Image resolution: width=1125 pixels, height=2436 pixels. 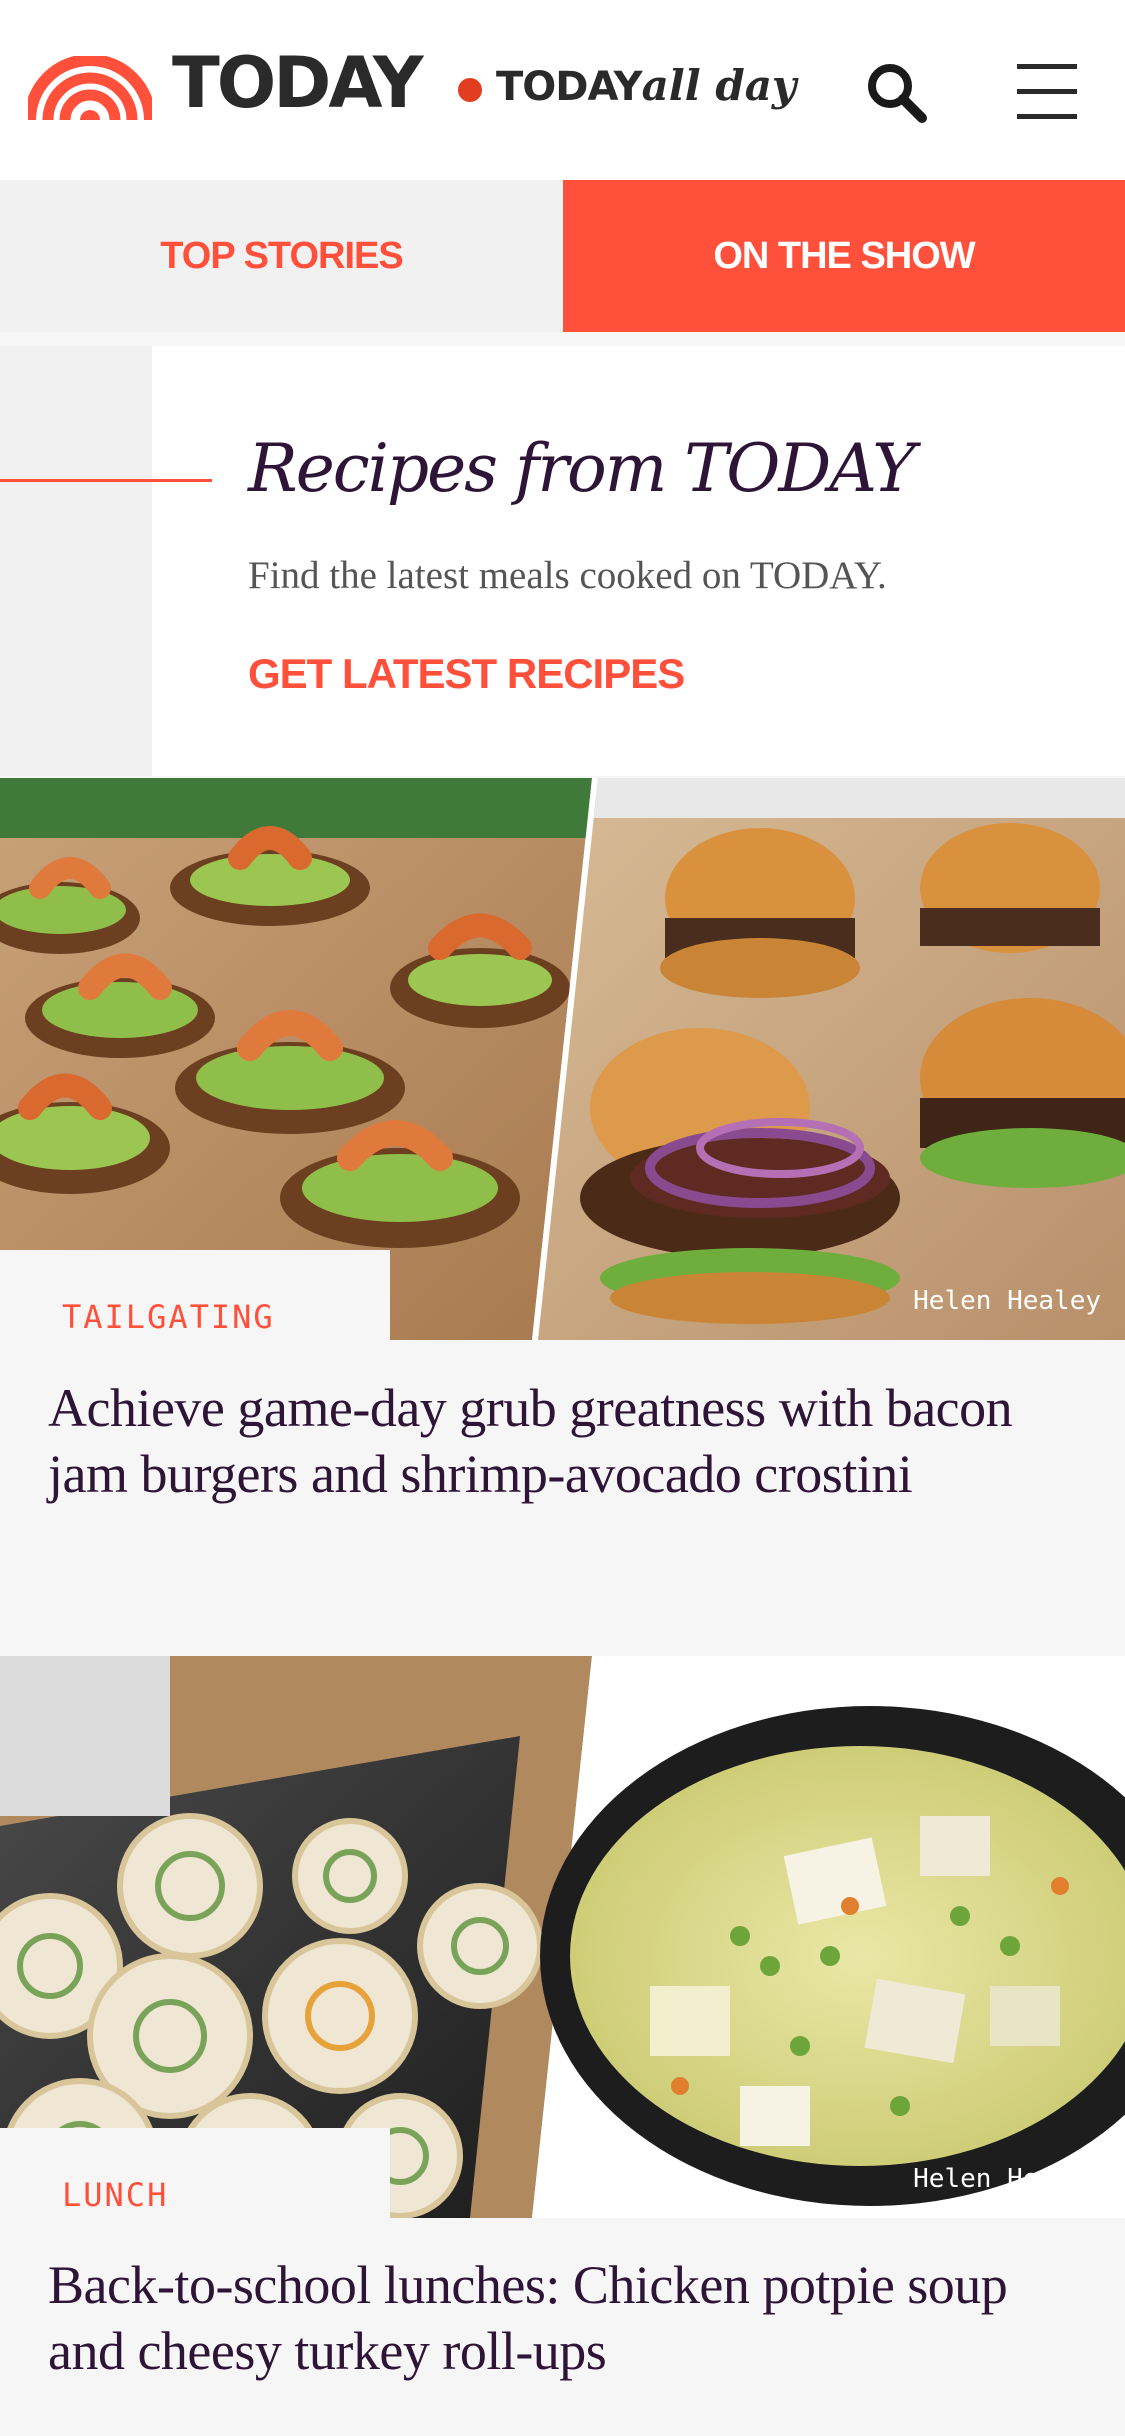 What do you see at coordinates (569, 87) in the screenshot?
I see `allday-today-text: TODAY` at bounding box center [569, 87].